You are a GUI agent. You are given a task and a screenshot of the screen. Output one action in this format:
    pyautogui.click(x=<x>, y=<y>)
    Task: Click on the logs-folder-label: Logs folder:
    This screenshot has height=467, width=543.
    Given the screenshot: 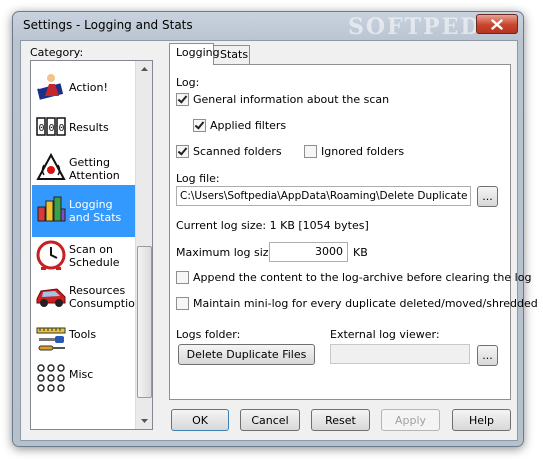 What is the action you would take?
    pyautogui.click(x=208, y=334)
    